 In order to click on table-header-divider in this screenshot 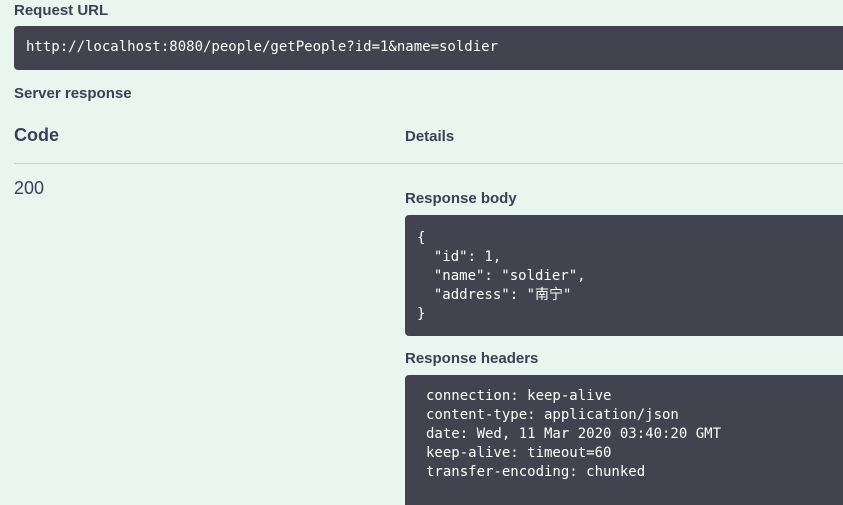, I will do `click(428, 163)`.